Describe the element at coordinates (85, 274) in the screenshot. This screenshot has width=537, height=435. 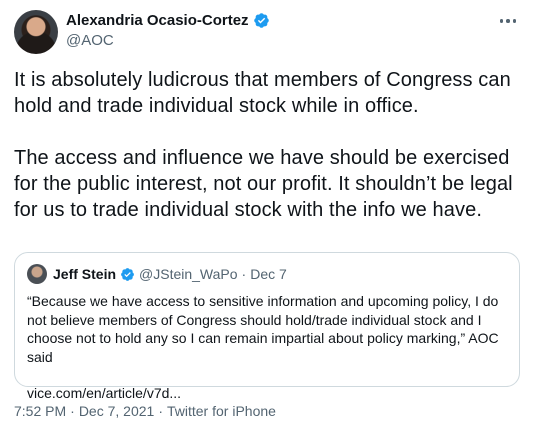
I see `quoted-author-name: Jeff Stein` at that location.